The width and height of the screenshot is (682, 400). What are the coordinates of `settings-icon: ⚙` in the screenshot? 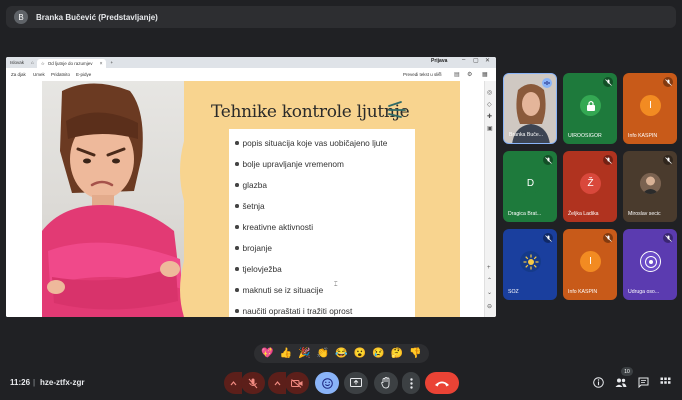 It's located at (469, 74).